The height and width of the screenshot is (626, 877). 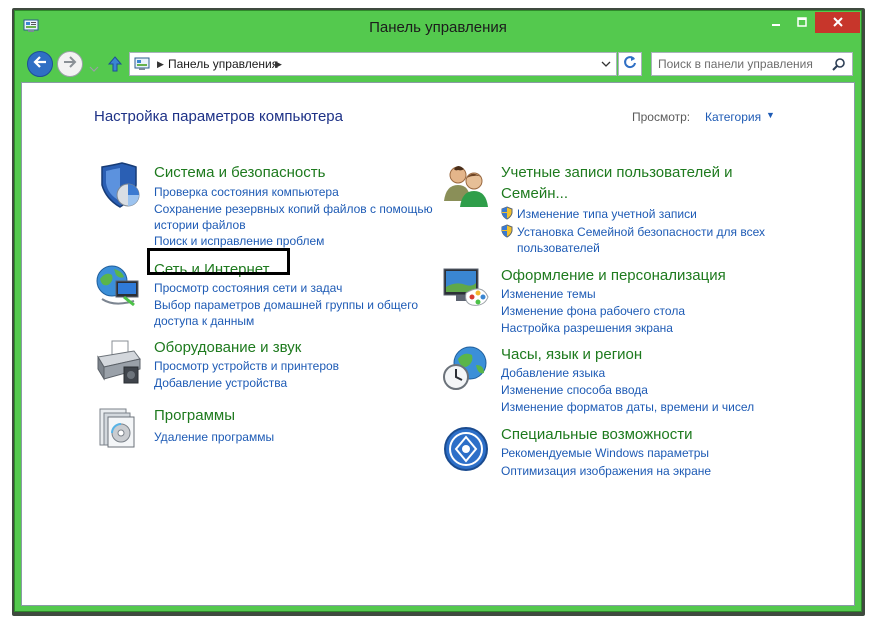 I want to click on forward-button, so click(x=70, y=64).